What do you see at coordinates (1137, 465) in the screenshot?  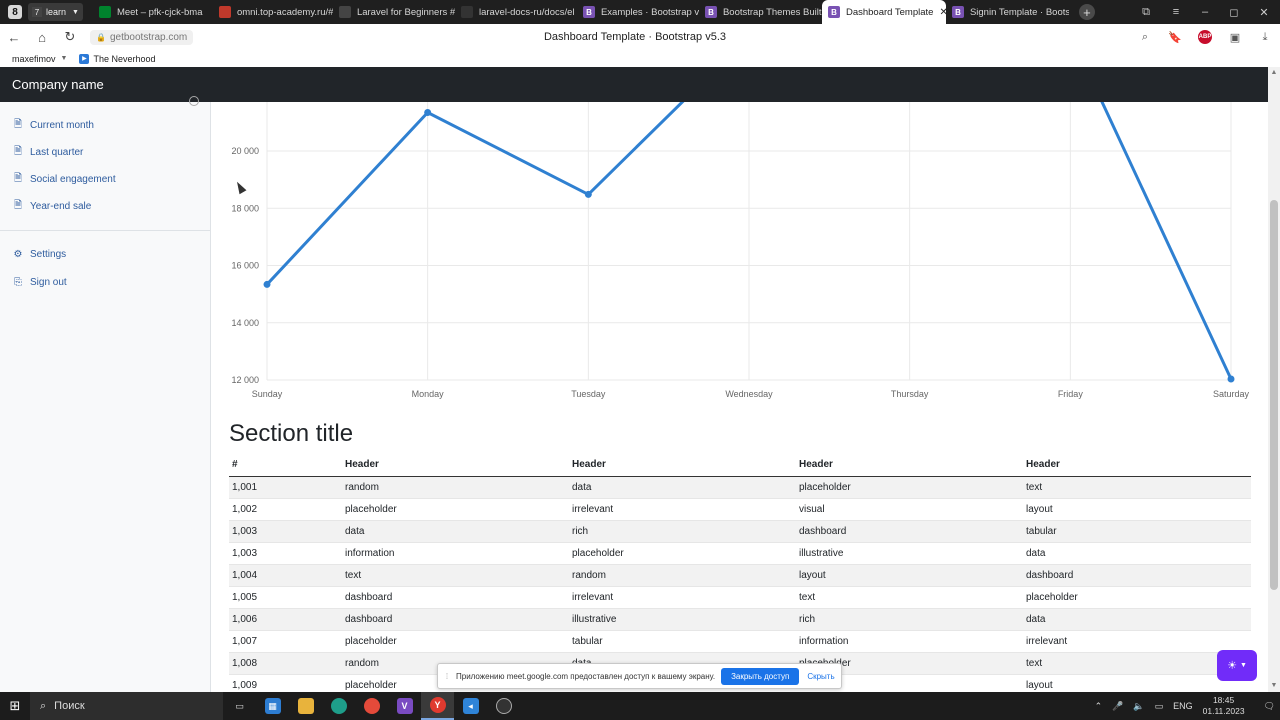 I see `table-header-cell: Header` at bounding box center [1137, 465].